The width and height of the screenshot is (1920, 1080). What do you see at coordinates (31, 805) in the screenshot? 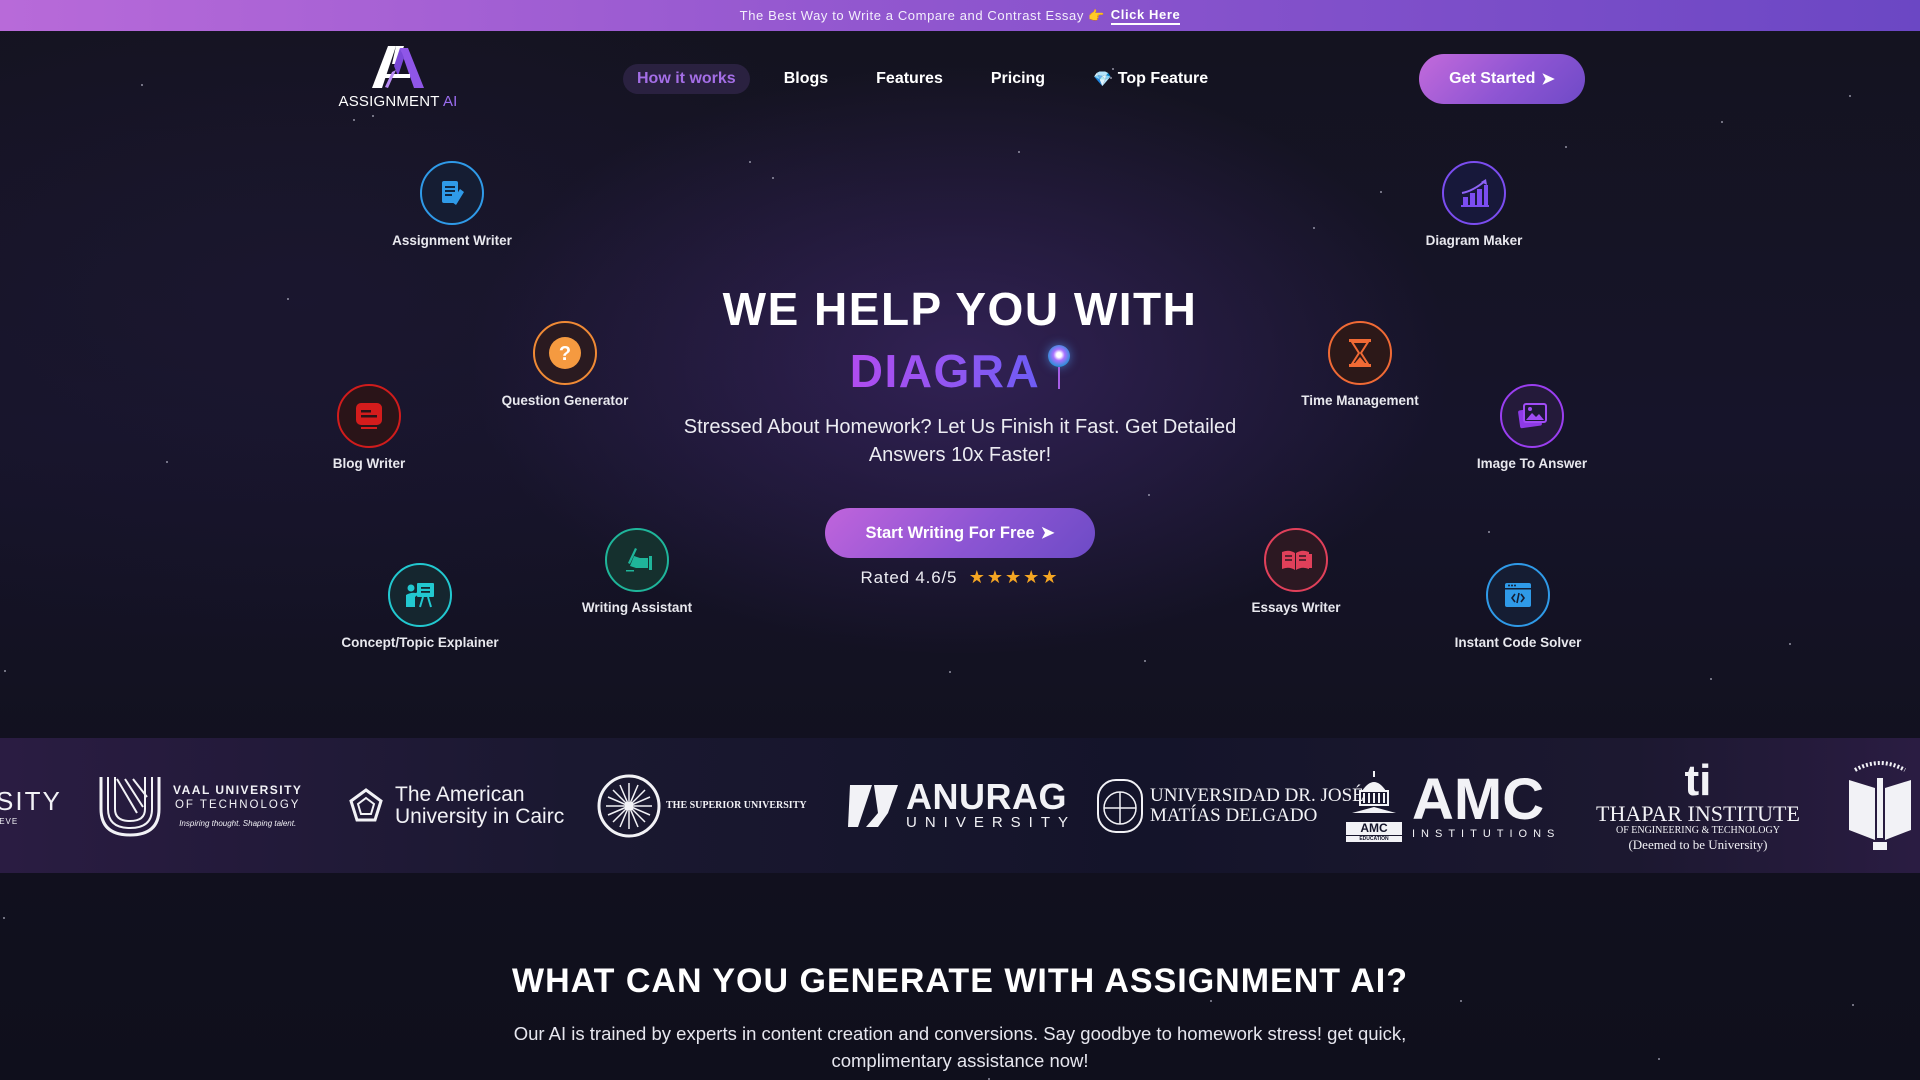
I see `university-logo: SITY IEVE` at bounding box center [31, 805].